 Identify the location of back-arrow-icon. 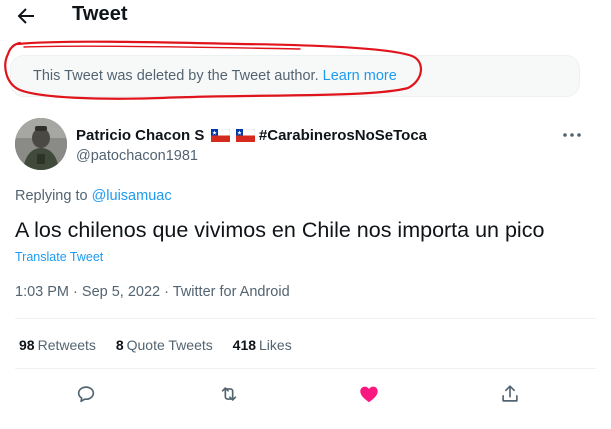
(26, 16).